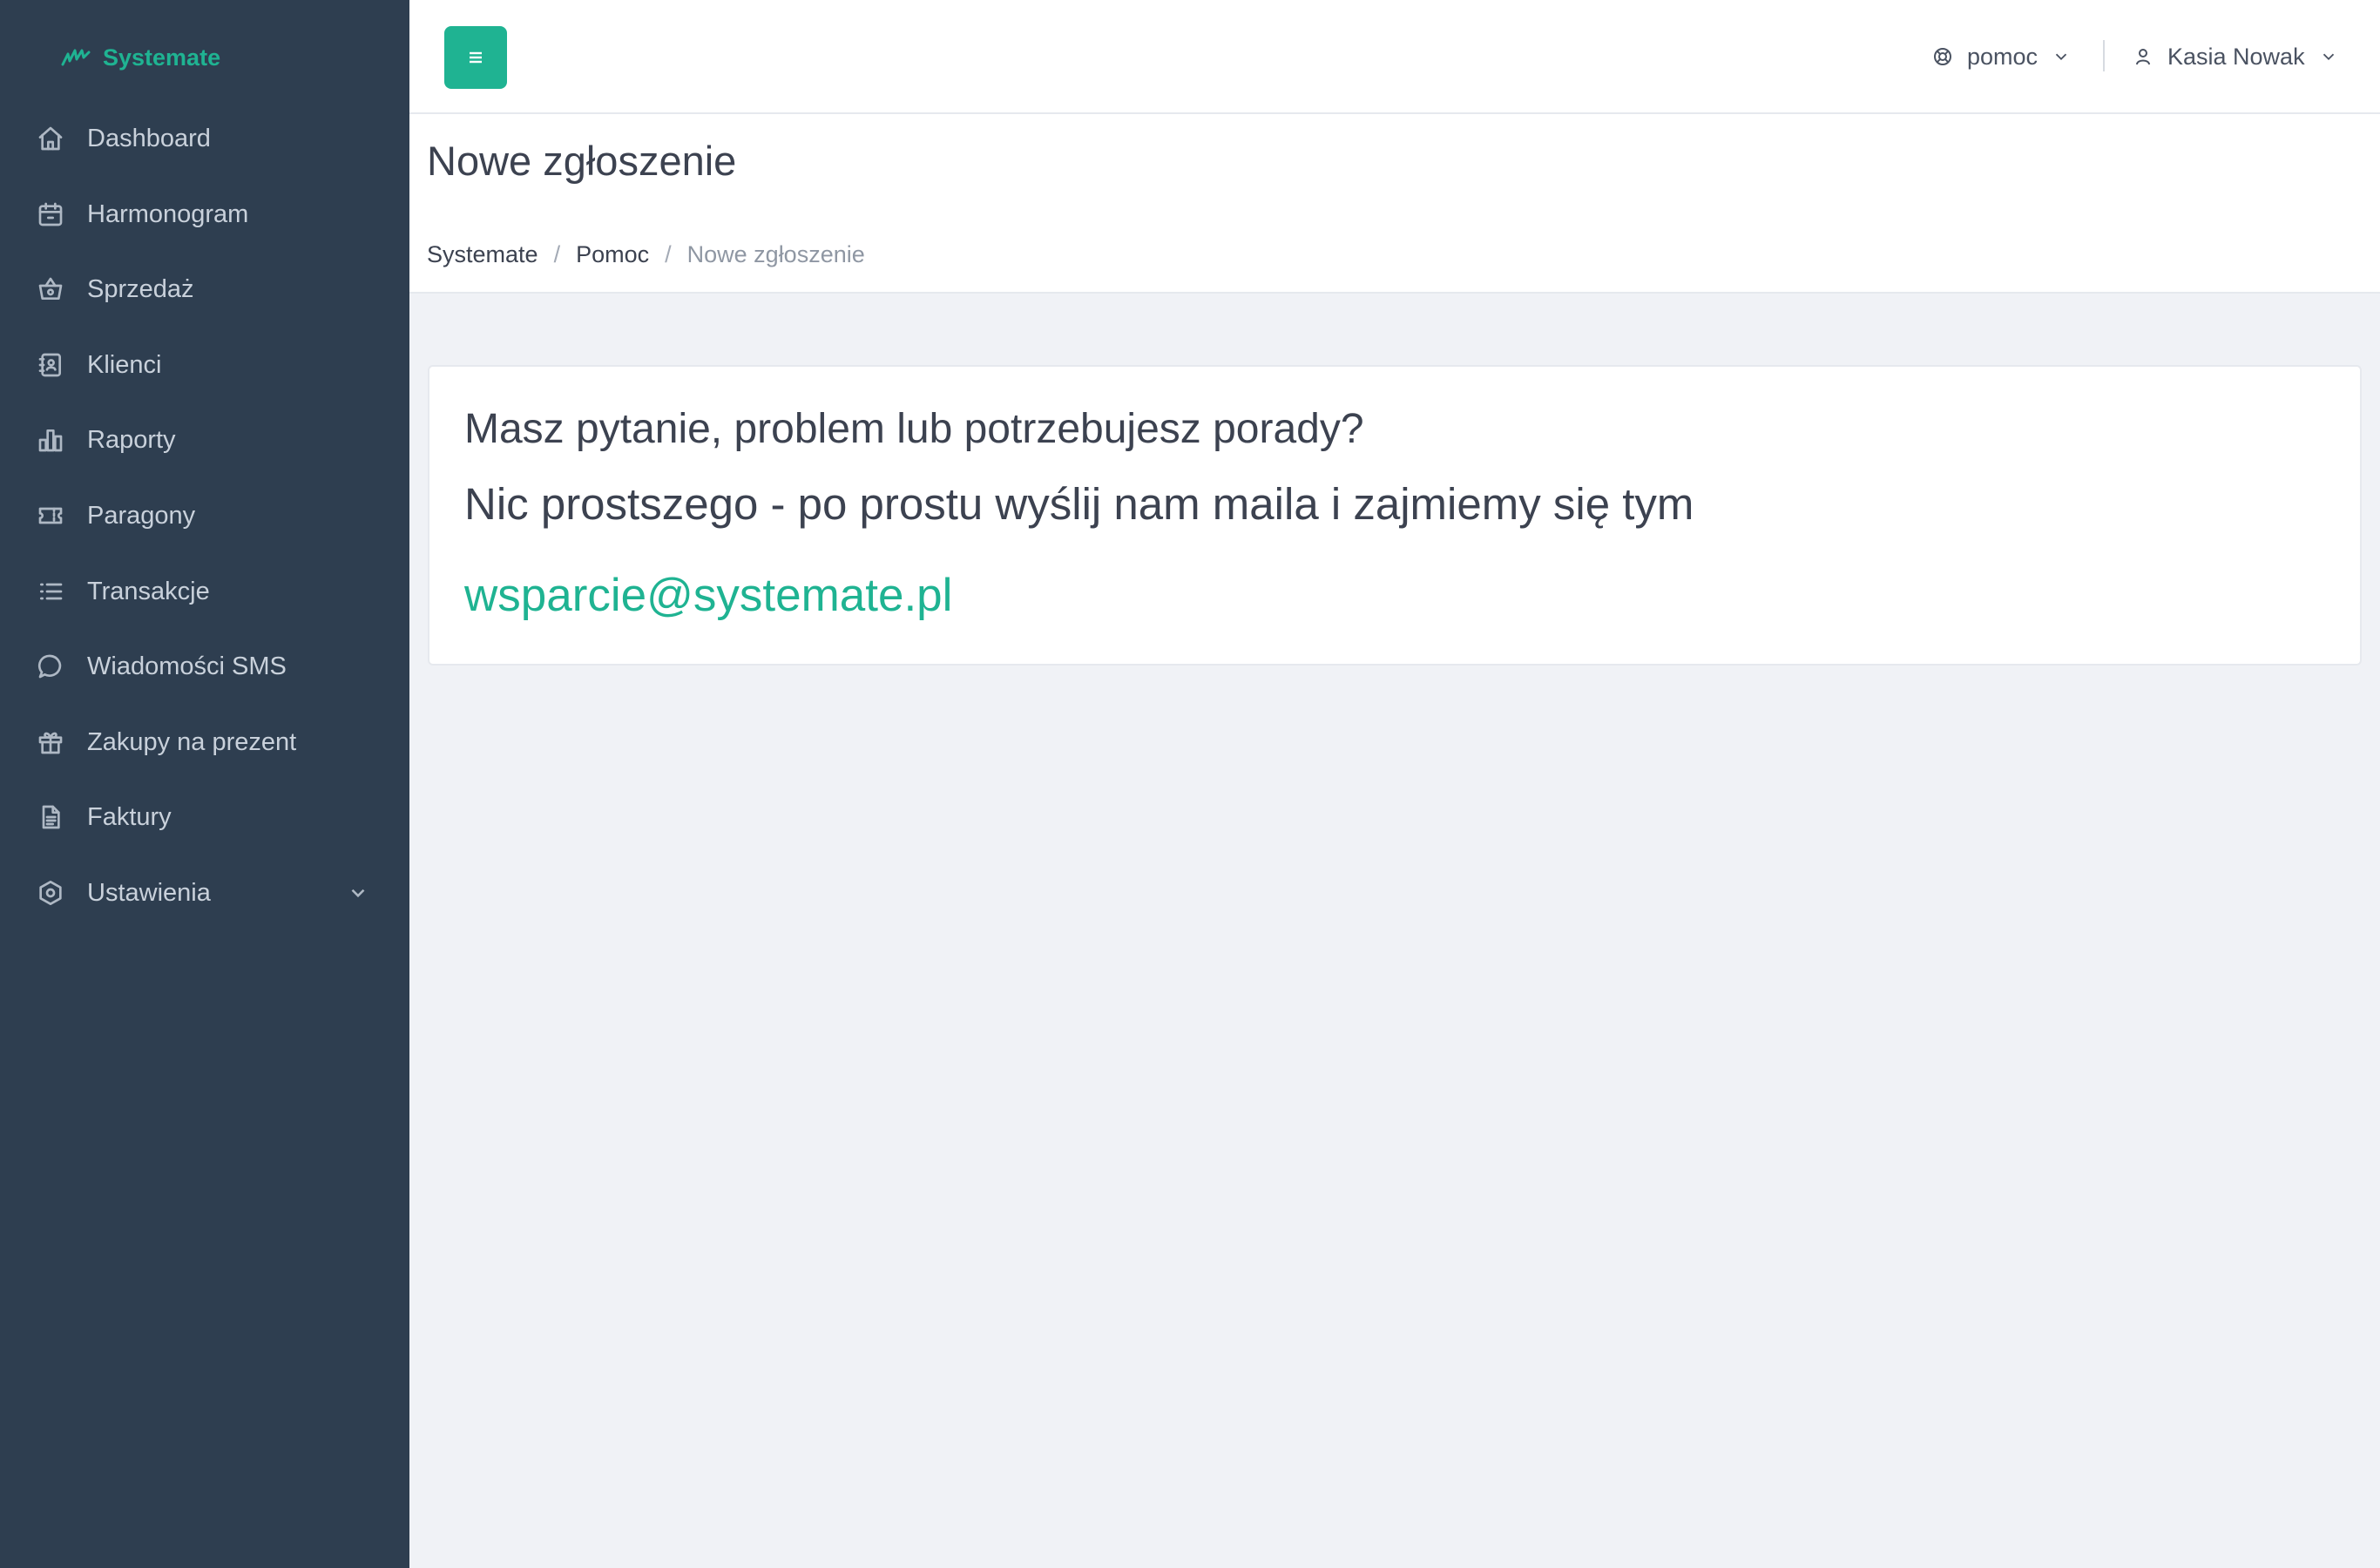 The height and width of the screenshot is (1568, 2380). What do you see at coordinates (50, 667) in the screenshot?
I see `message-icon` at bounding box center [50, 667].